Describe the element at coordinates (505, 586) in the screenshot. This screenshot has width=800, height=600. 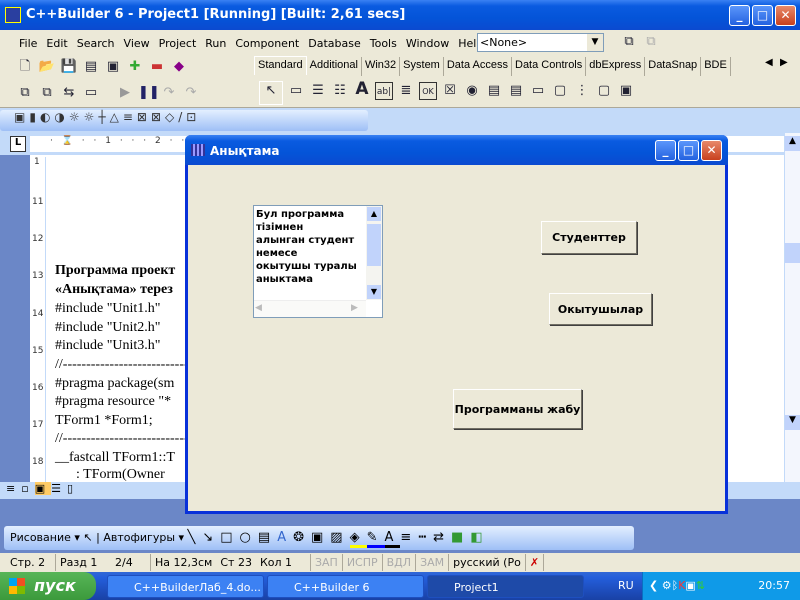
I see `taskbar-item-project1: Project1` at that location.